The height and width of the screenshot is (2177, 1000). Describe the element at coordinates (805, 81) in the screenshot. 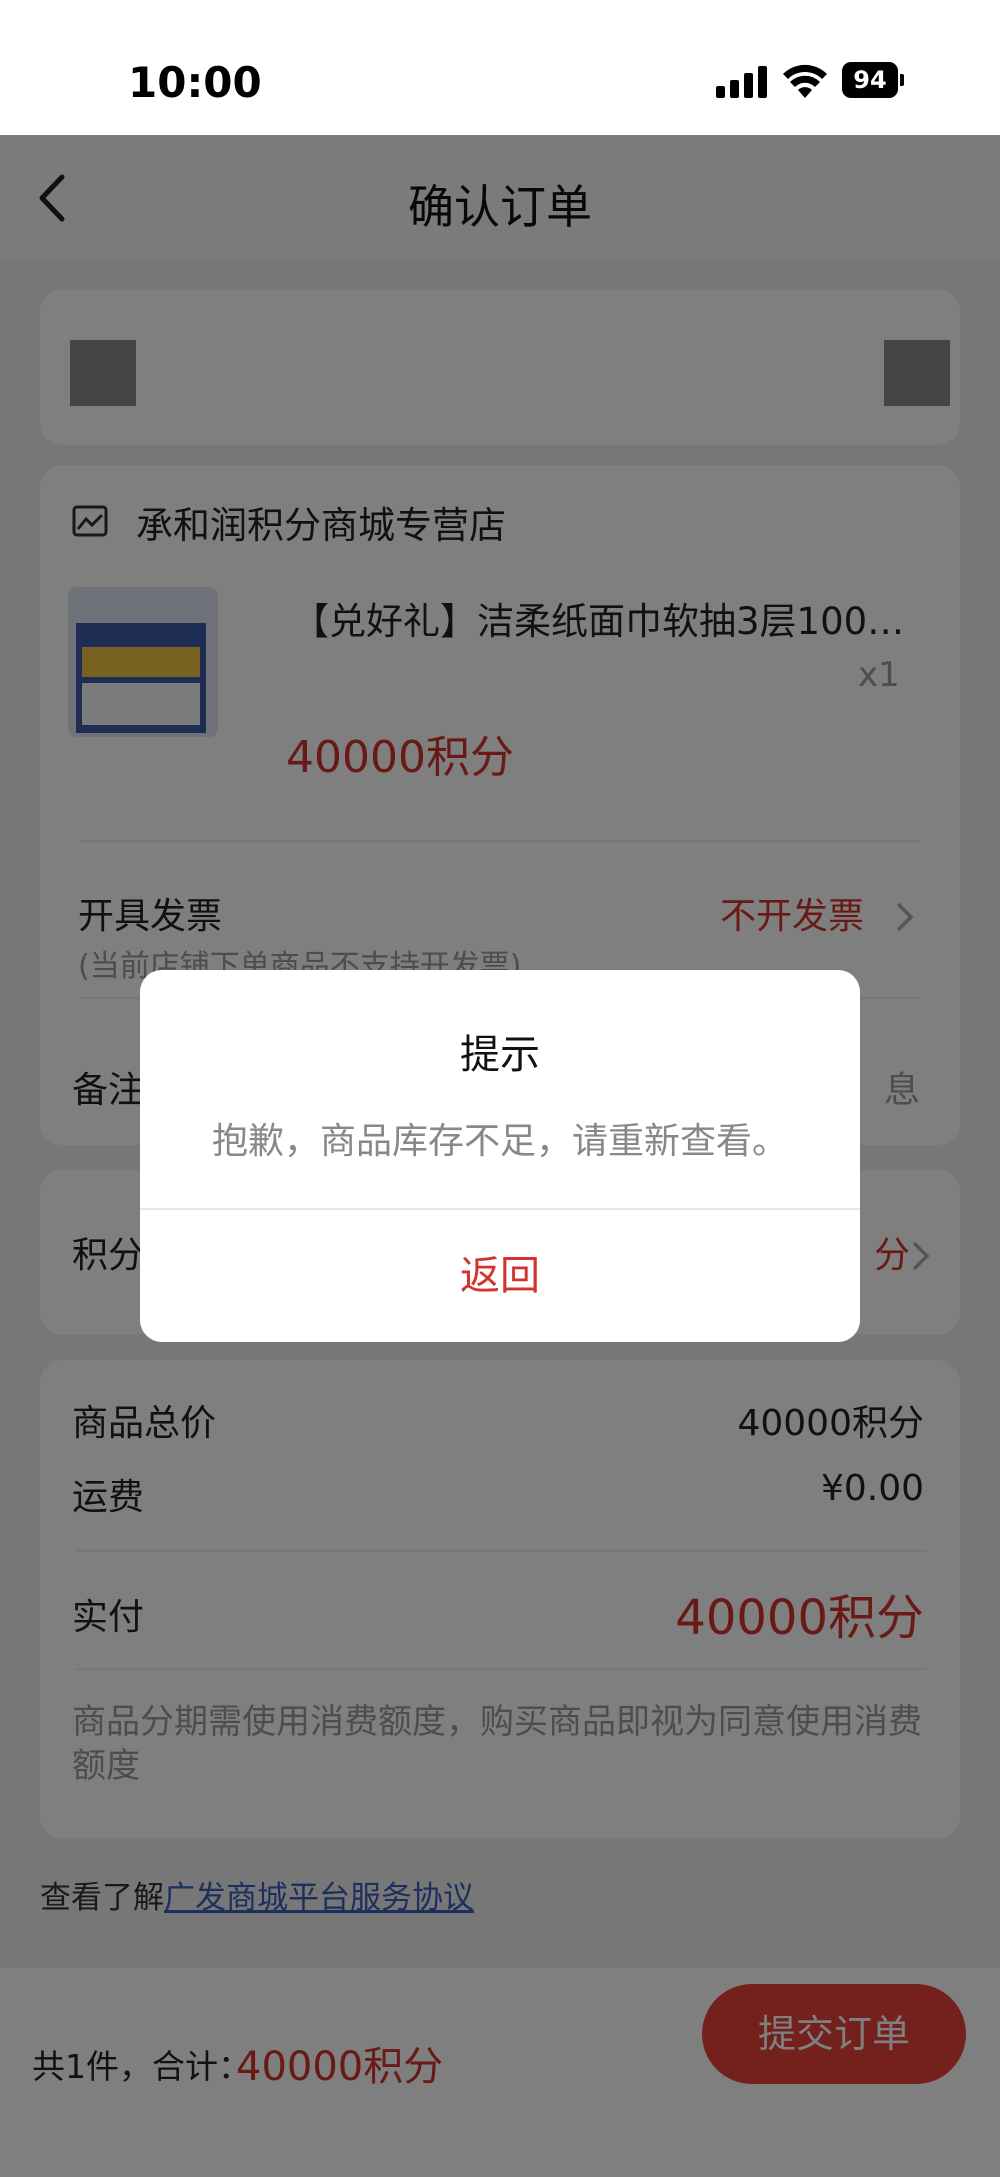

I see `wifi-icon` at that location.